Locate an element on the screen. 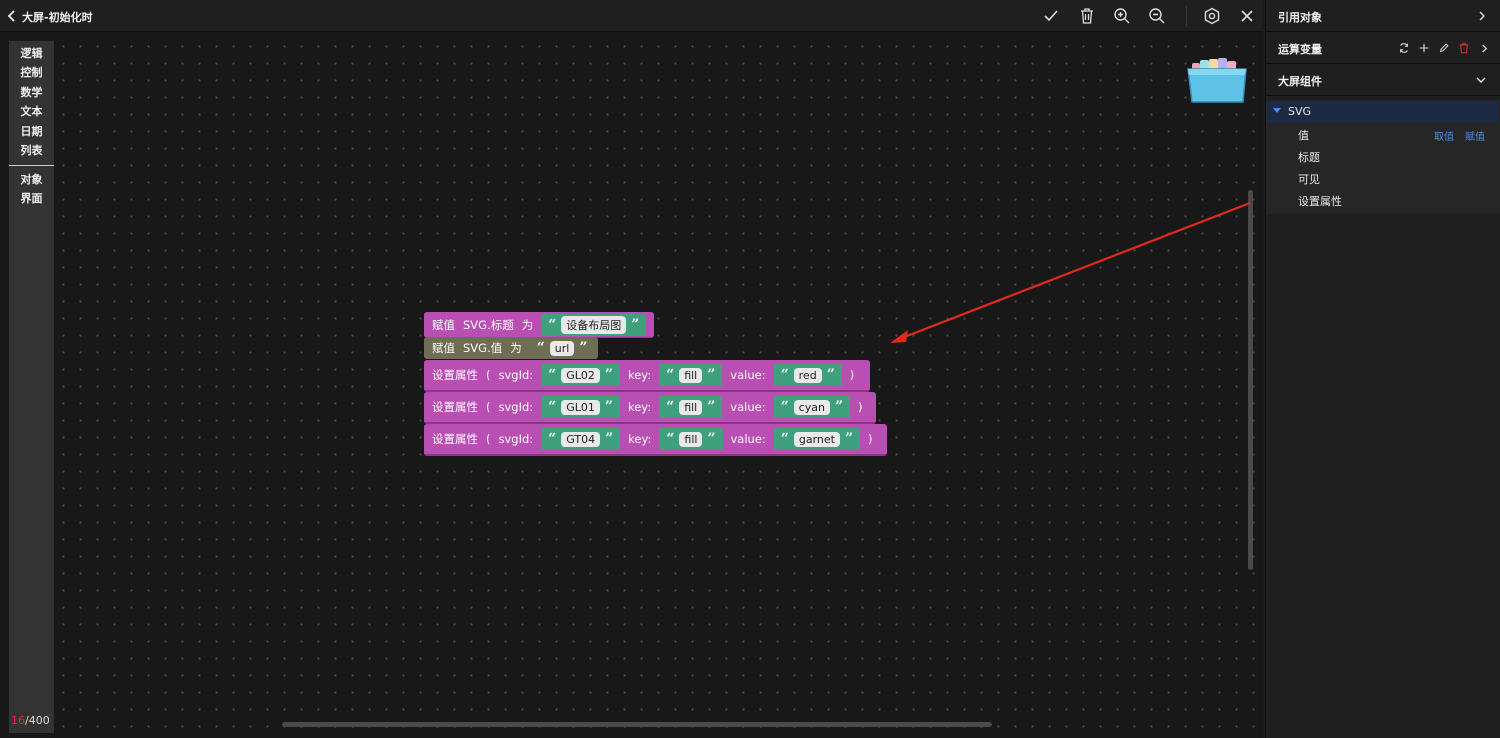  assign-value-block: 赋值 SVG.值 为 “ url ” is located at coordinates (511, 348).